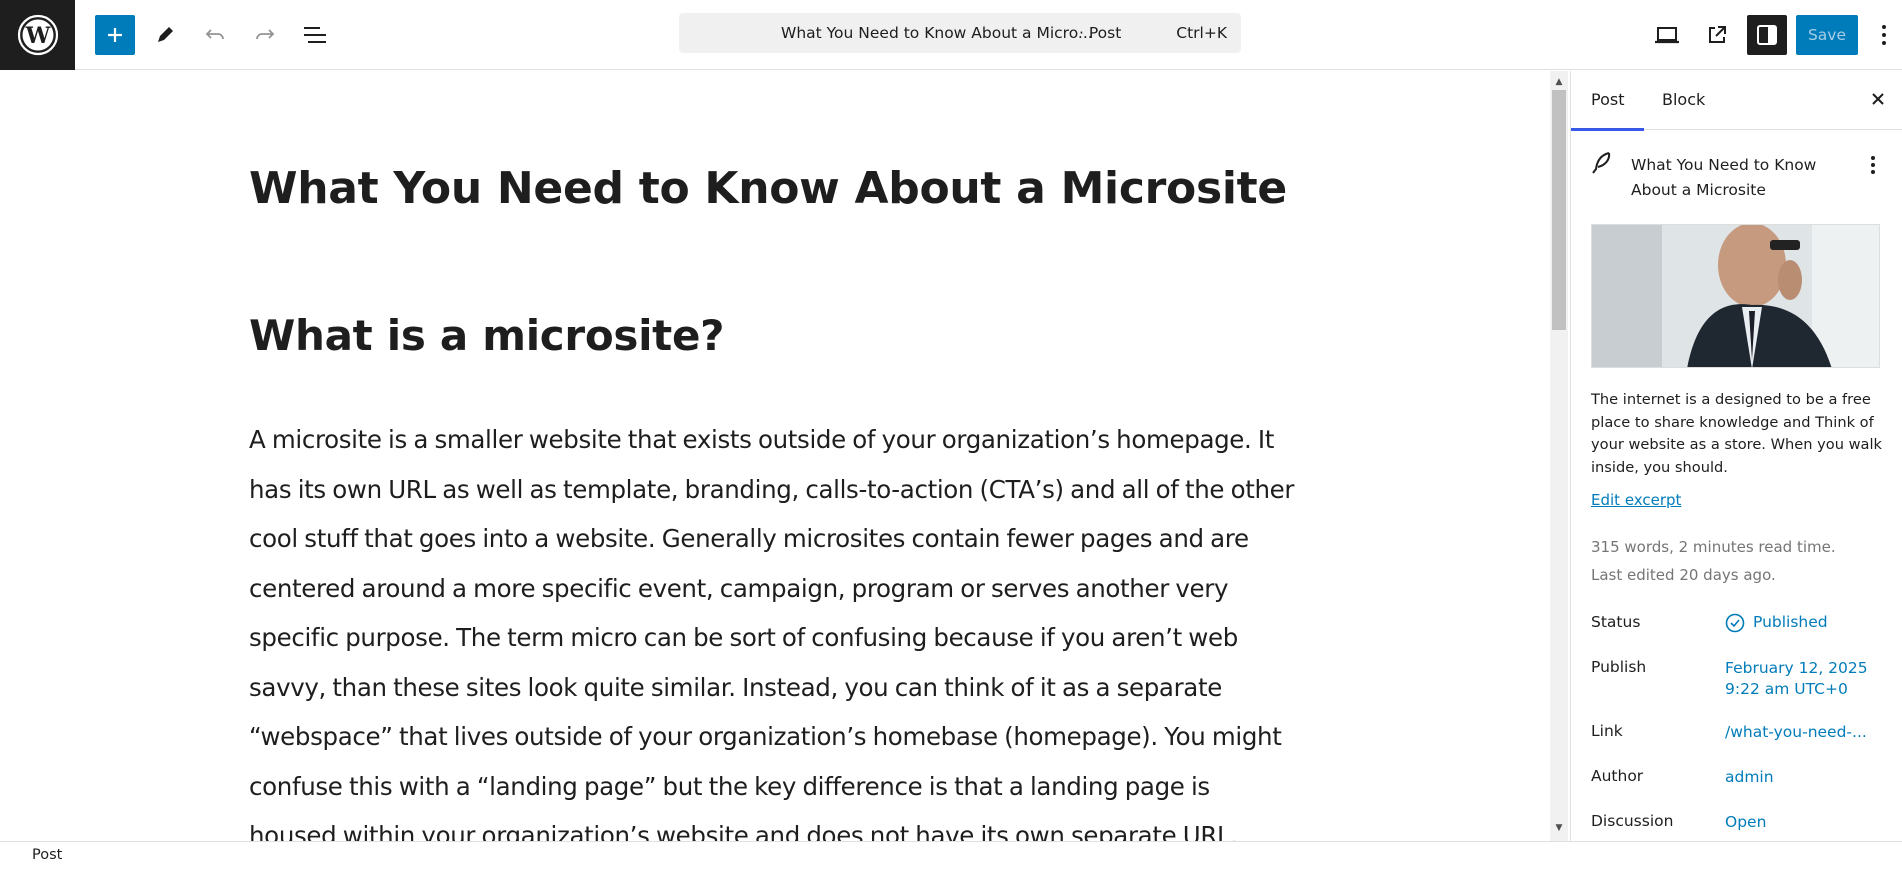 The height and width of the screenshot is (869, 1902). I want to click on options-button, so click(1884, 35).